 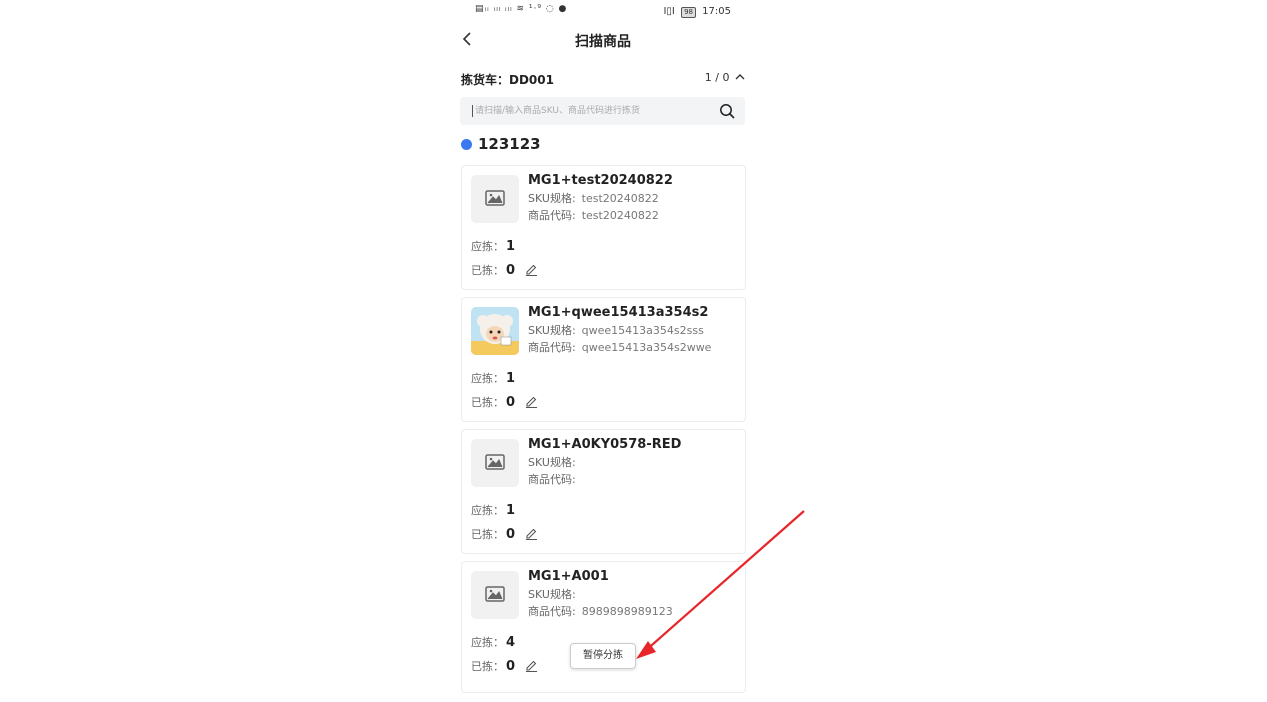 What do you see at coordinates (603, 491) in the screenshot?
I see `product-card: MG1+A0KY0578-RED SKU规格: 商品代码: 应拣： 1 已拣： 0` at bounding box center [603, 491].